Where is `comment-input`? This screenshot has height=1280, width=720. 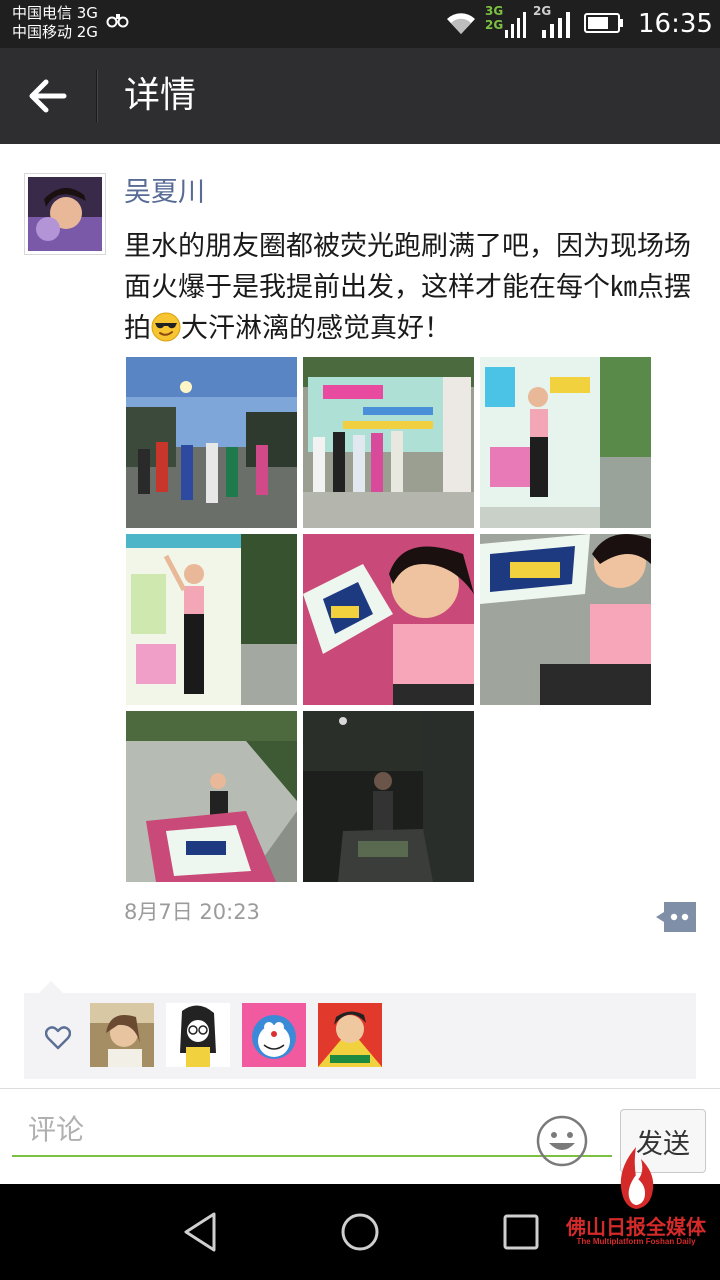
comment-input is located at coordinates (312, 1130).